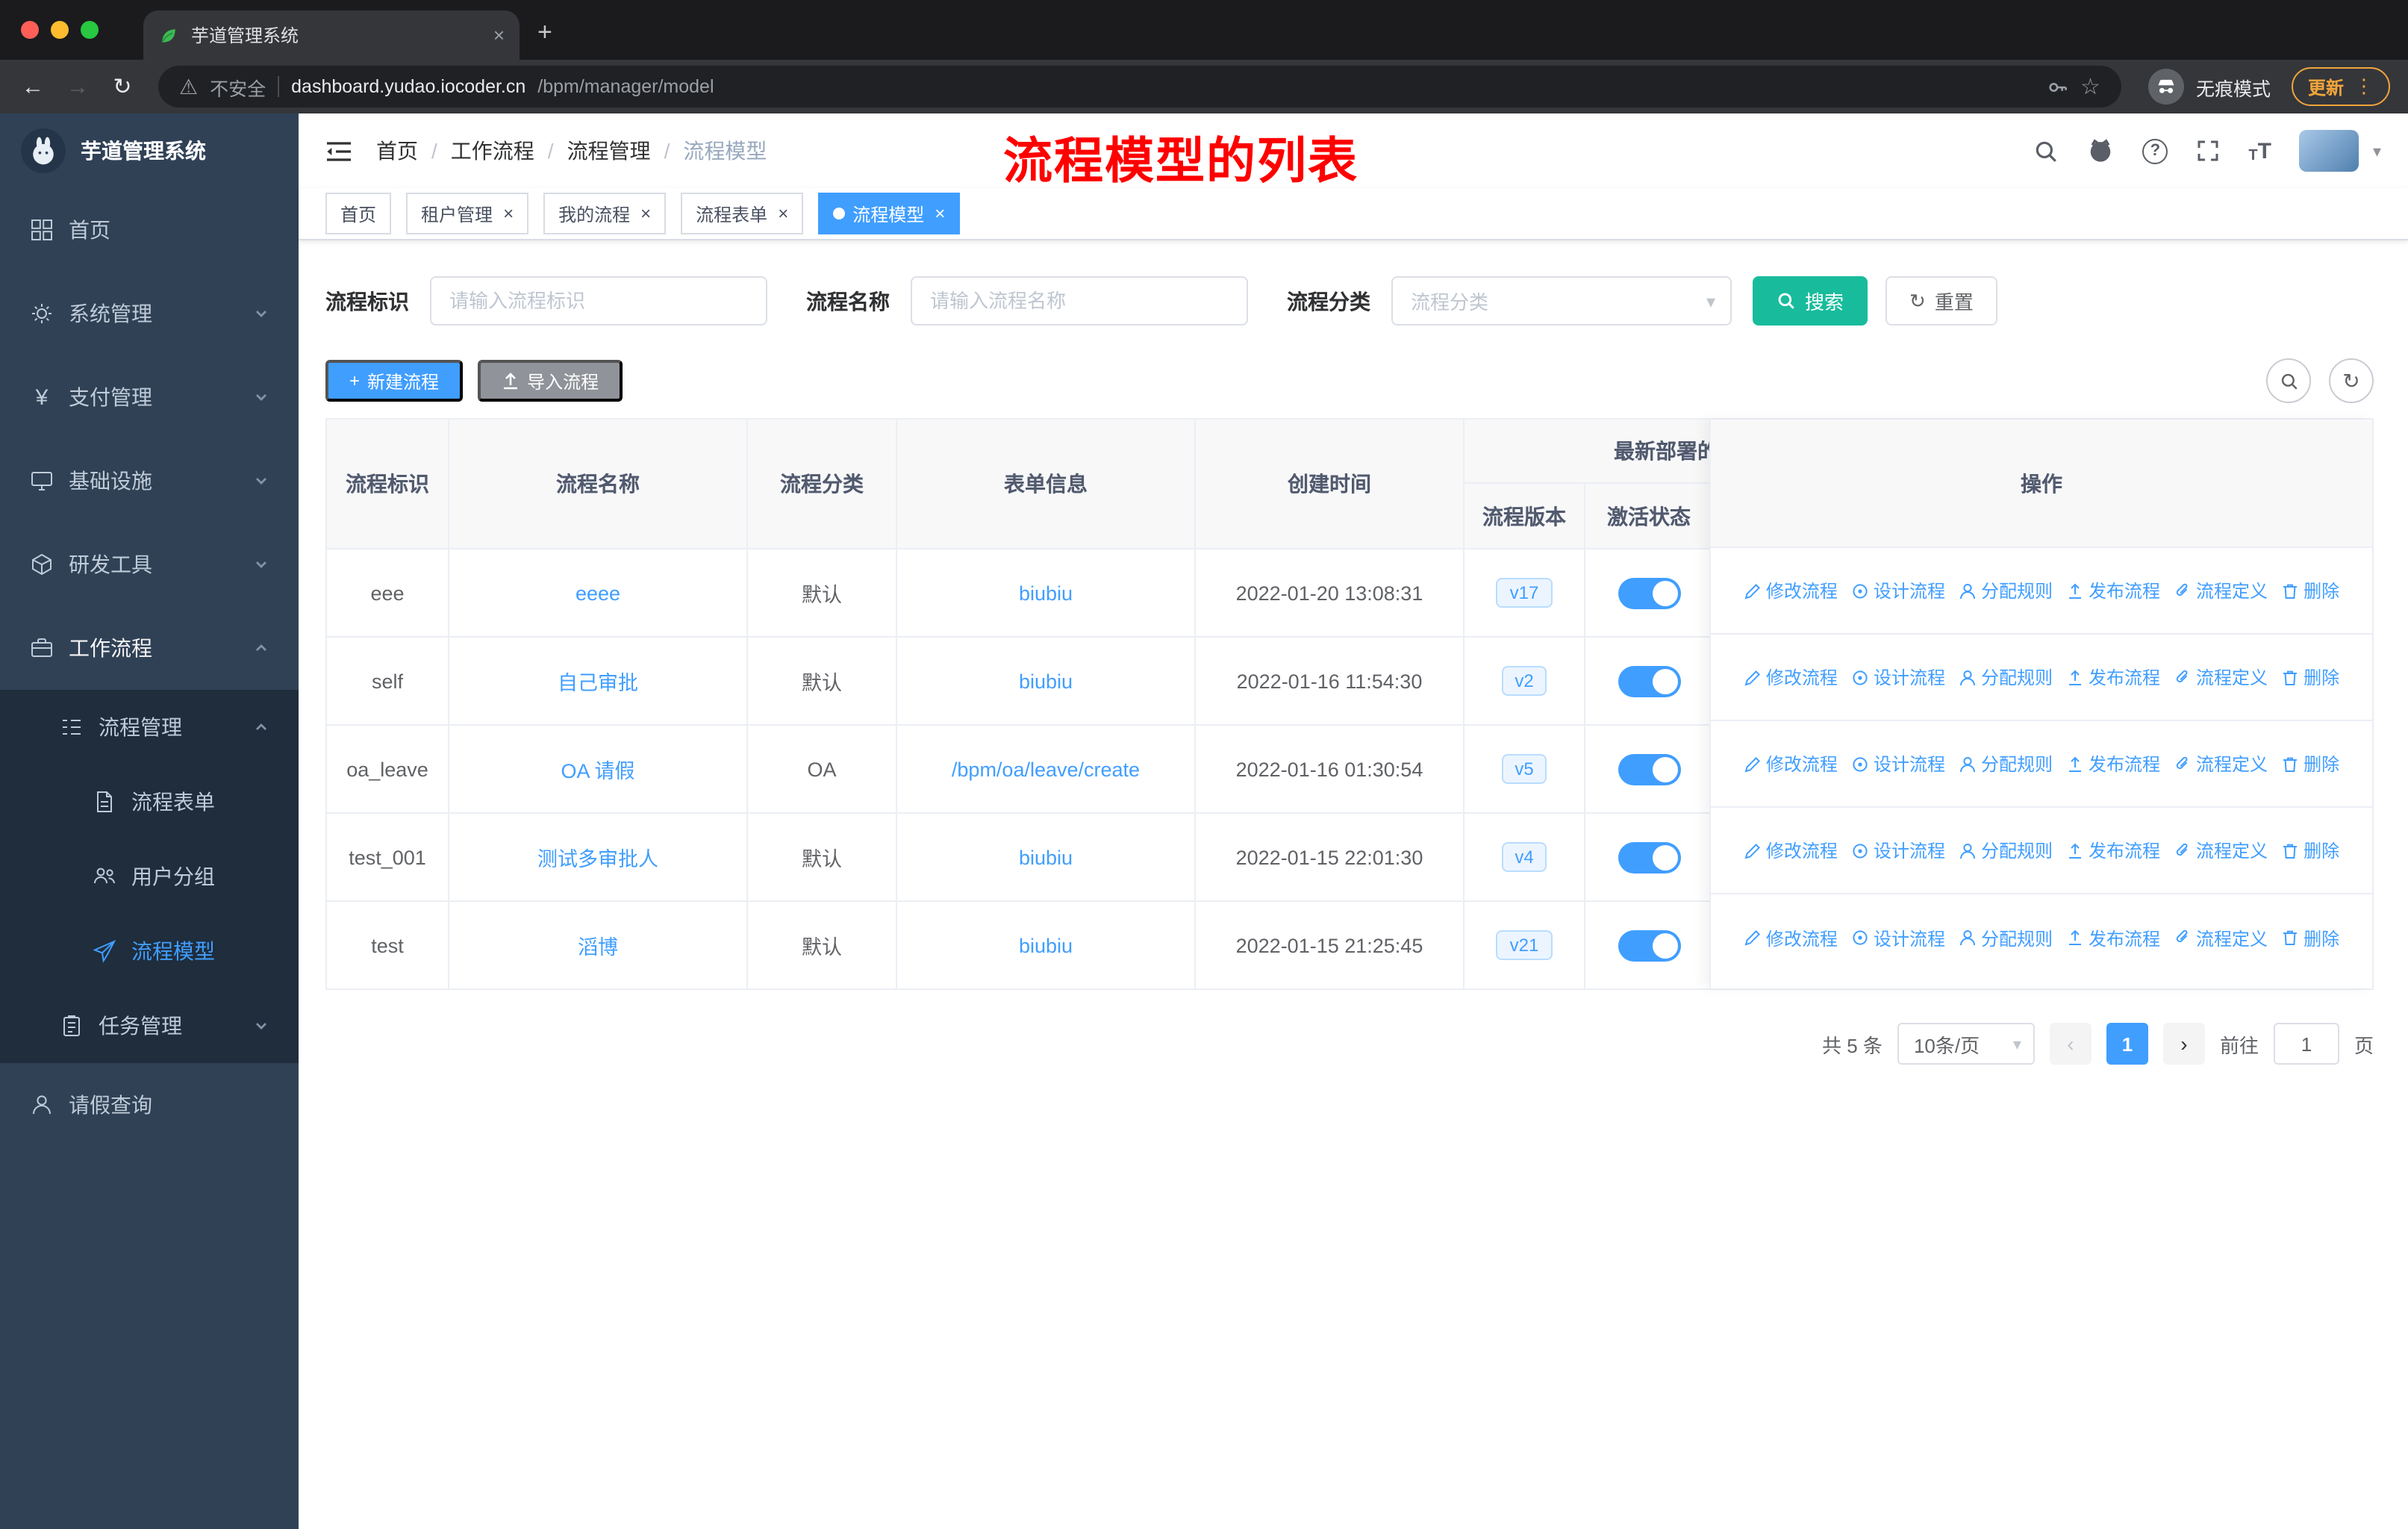 This screenshot has width=2408, height=1529. Describe the element at coordinates (397, 151) in the screenshot. I see `breadcrumb-home: 首页` at that location.